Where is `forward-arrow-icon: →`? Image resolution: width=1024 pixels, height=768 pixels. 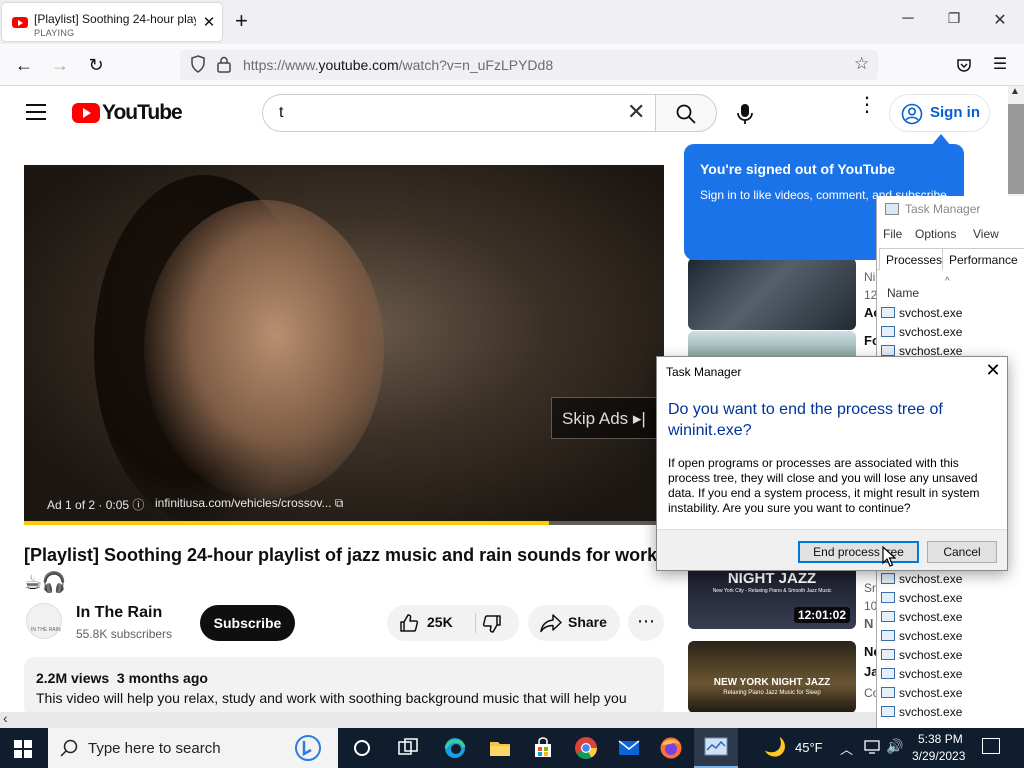
forward-arrow-icon: → is located at coordinates (60, 65).